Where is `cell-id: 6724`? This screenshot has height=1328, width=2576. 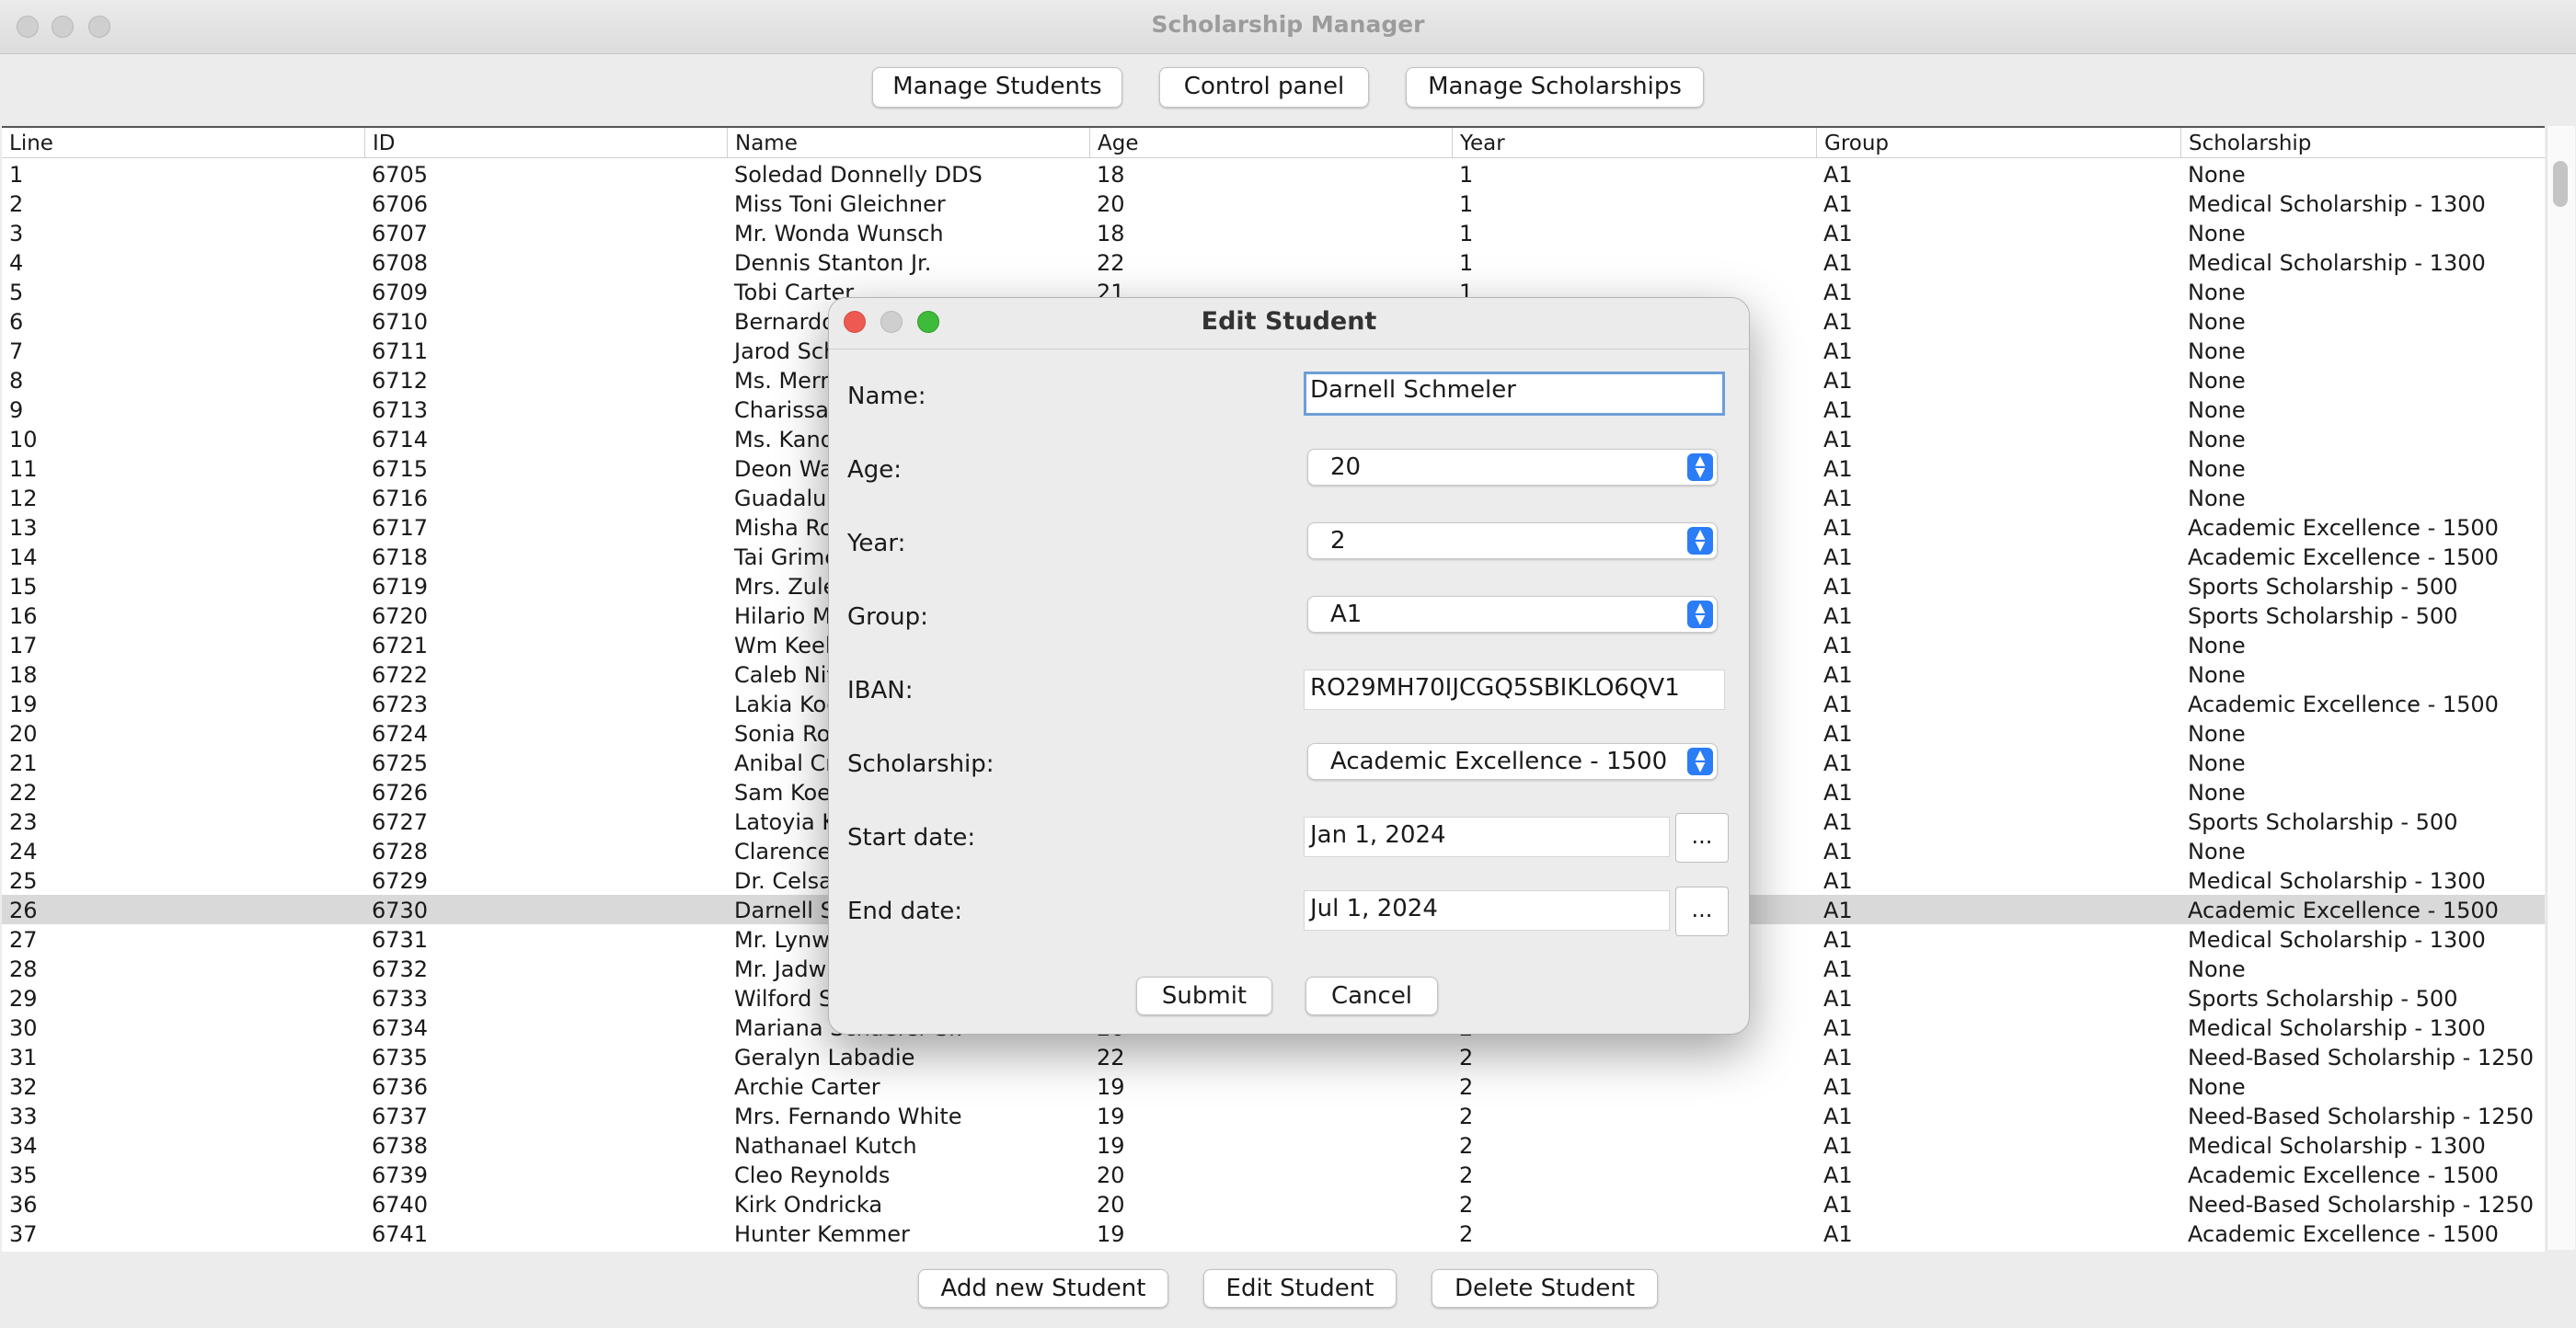
cell-id: 6724 is located at coordinates (400, 734).